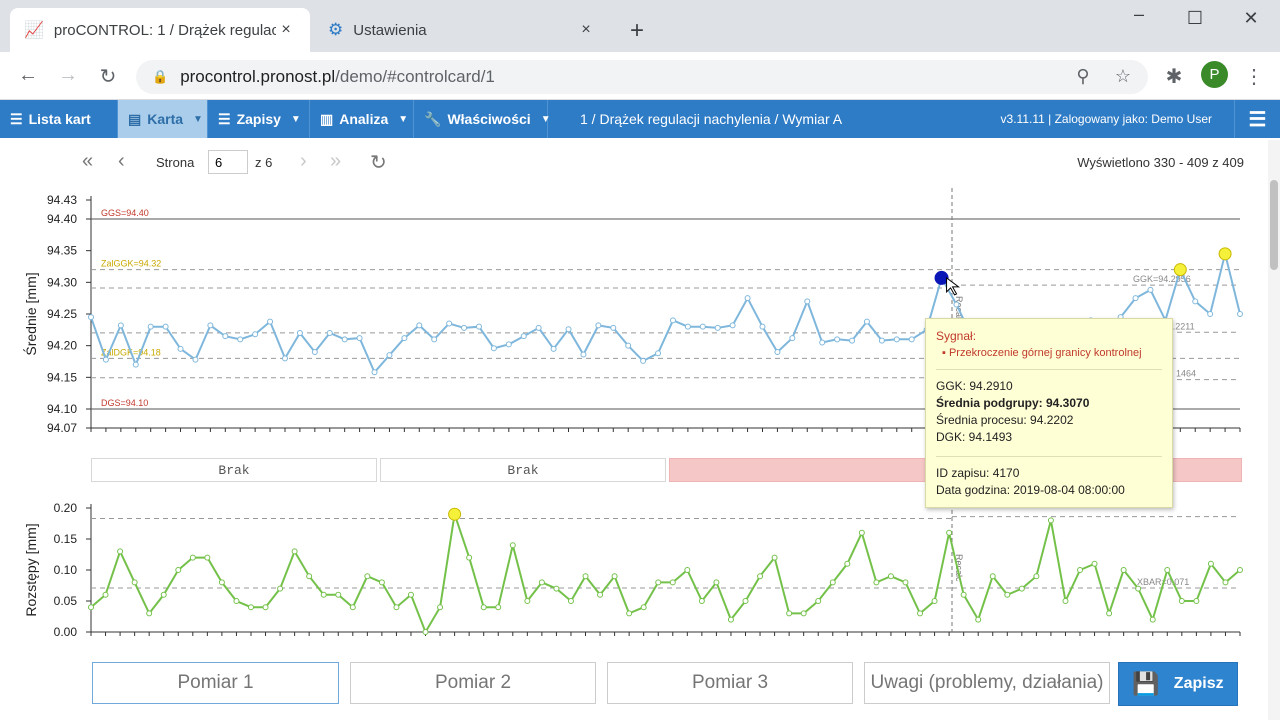 This screenshot has height=720, width=1280. What do you see at coordinates (462, 30) in the screenshot?
I see `browser-tab-settings: ⚙ Ustawienia ×` at bounding box center [462, 30].